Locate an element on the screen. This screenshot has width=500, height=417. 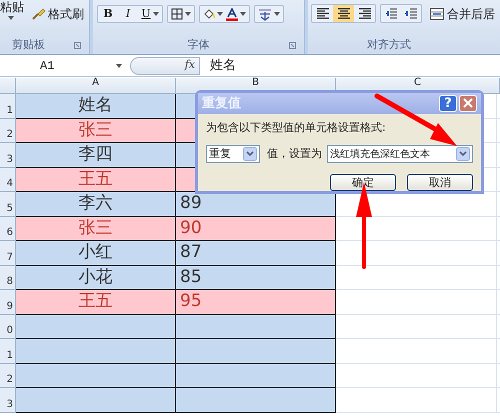
fill-color-button is located at coordinates (213, 14).